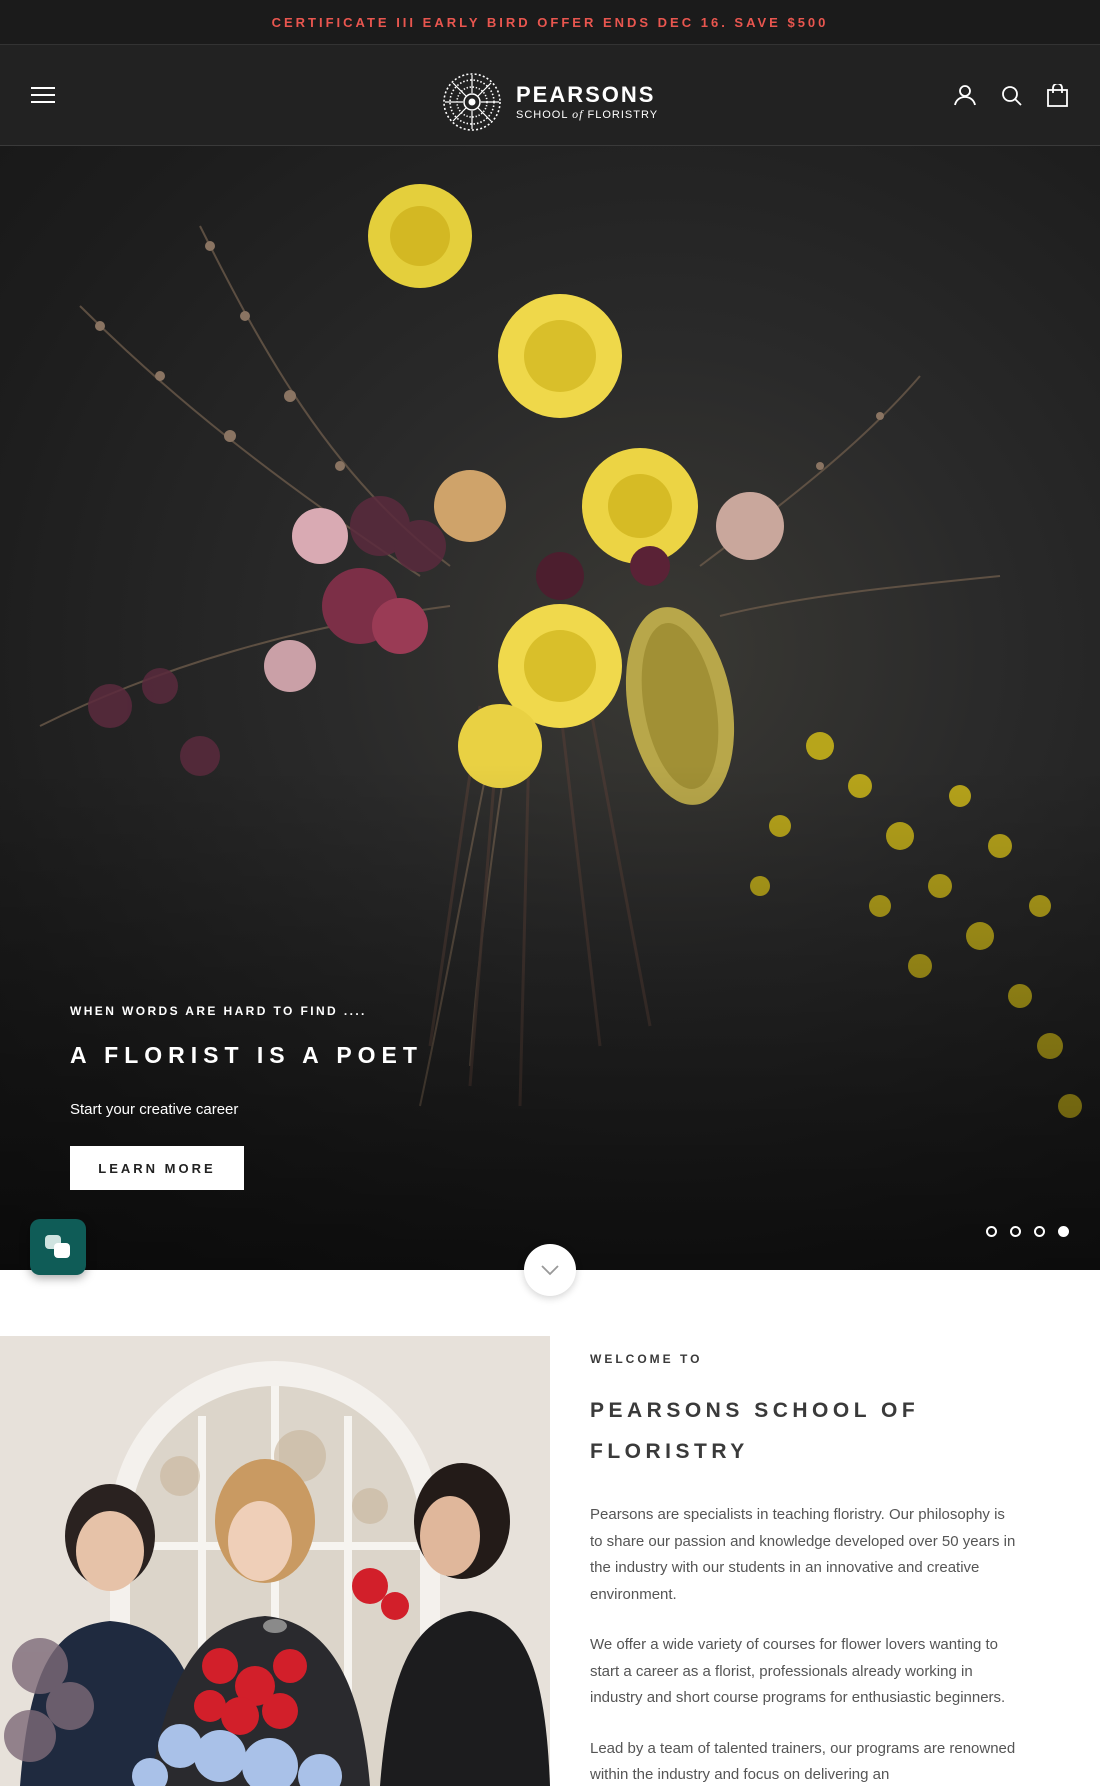 This screenshot has height=1786, width=1100. What do you see at coordinates (578, 113) in the screenshot?
I see `logo-tagline-of: of` at bounding box center [578, 113].